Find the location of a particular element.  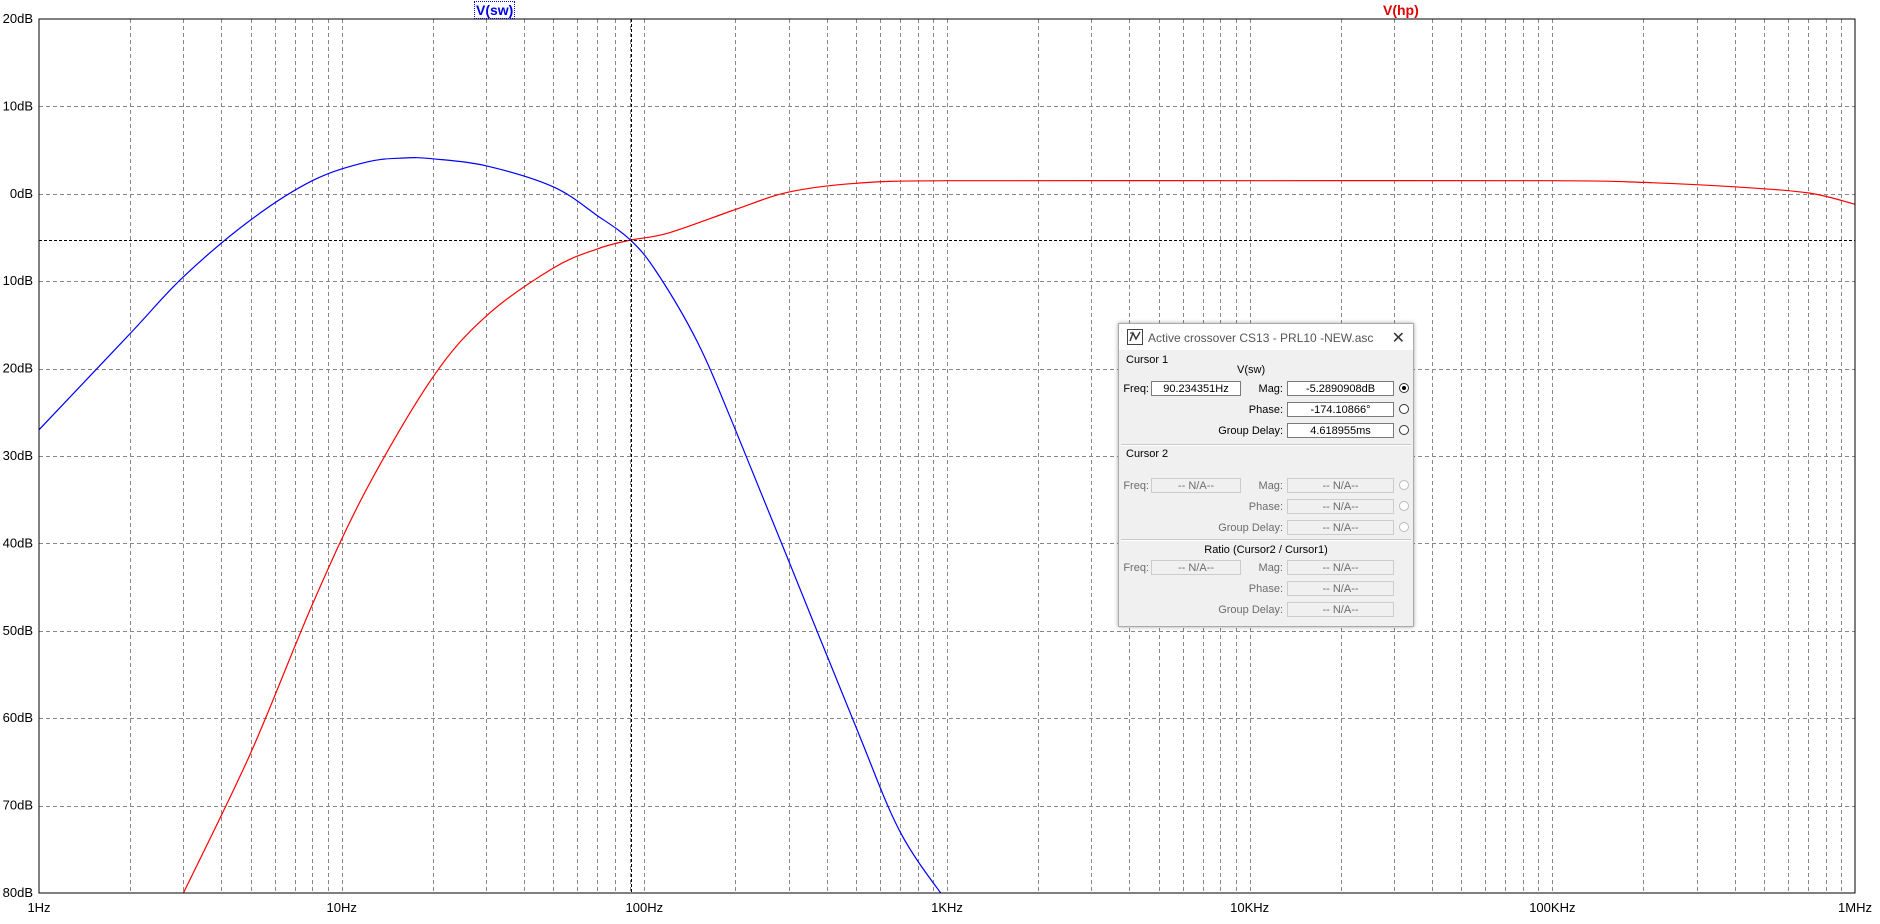

y-tick-label: 0dB is located at coordinates (21, 193).